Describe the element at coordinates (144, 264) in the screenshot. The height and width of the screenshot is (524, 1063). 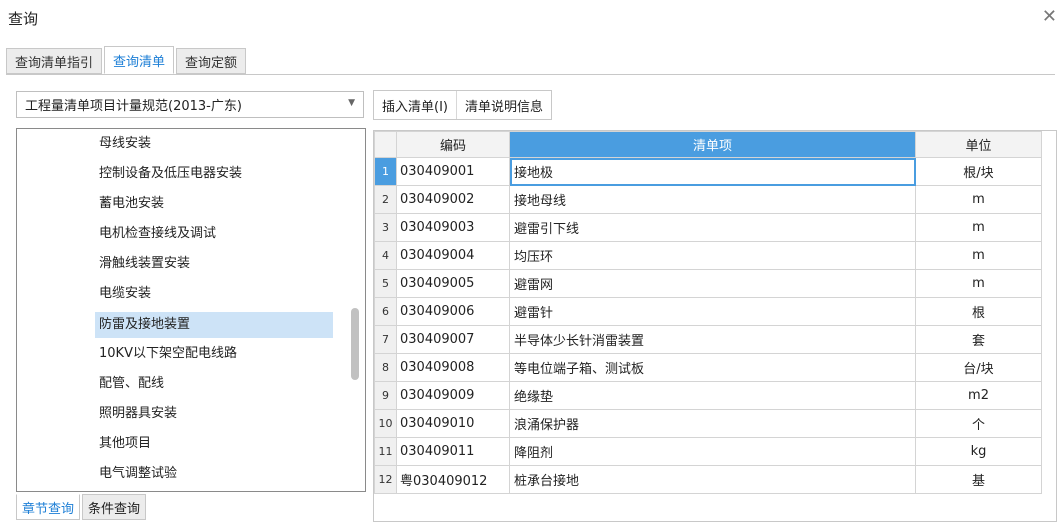
I see `tree-item: 滑触线装置安装` at that location.